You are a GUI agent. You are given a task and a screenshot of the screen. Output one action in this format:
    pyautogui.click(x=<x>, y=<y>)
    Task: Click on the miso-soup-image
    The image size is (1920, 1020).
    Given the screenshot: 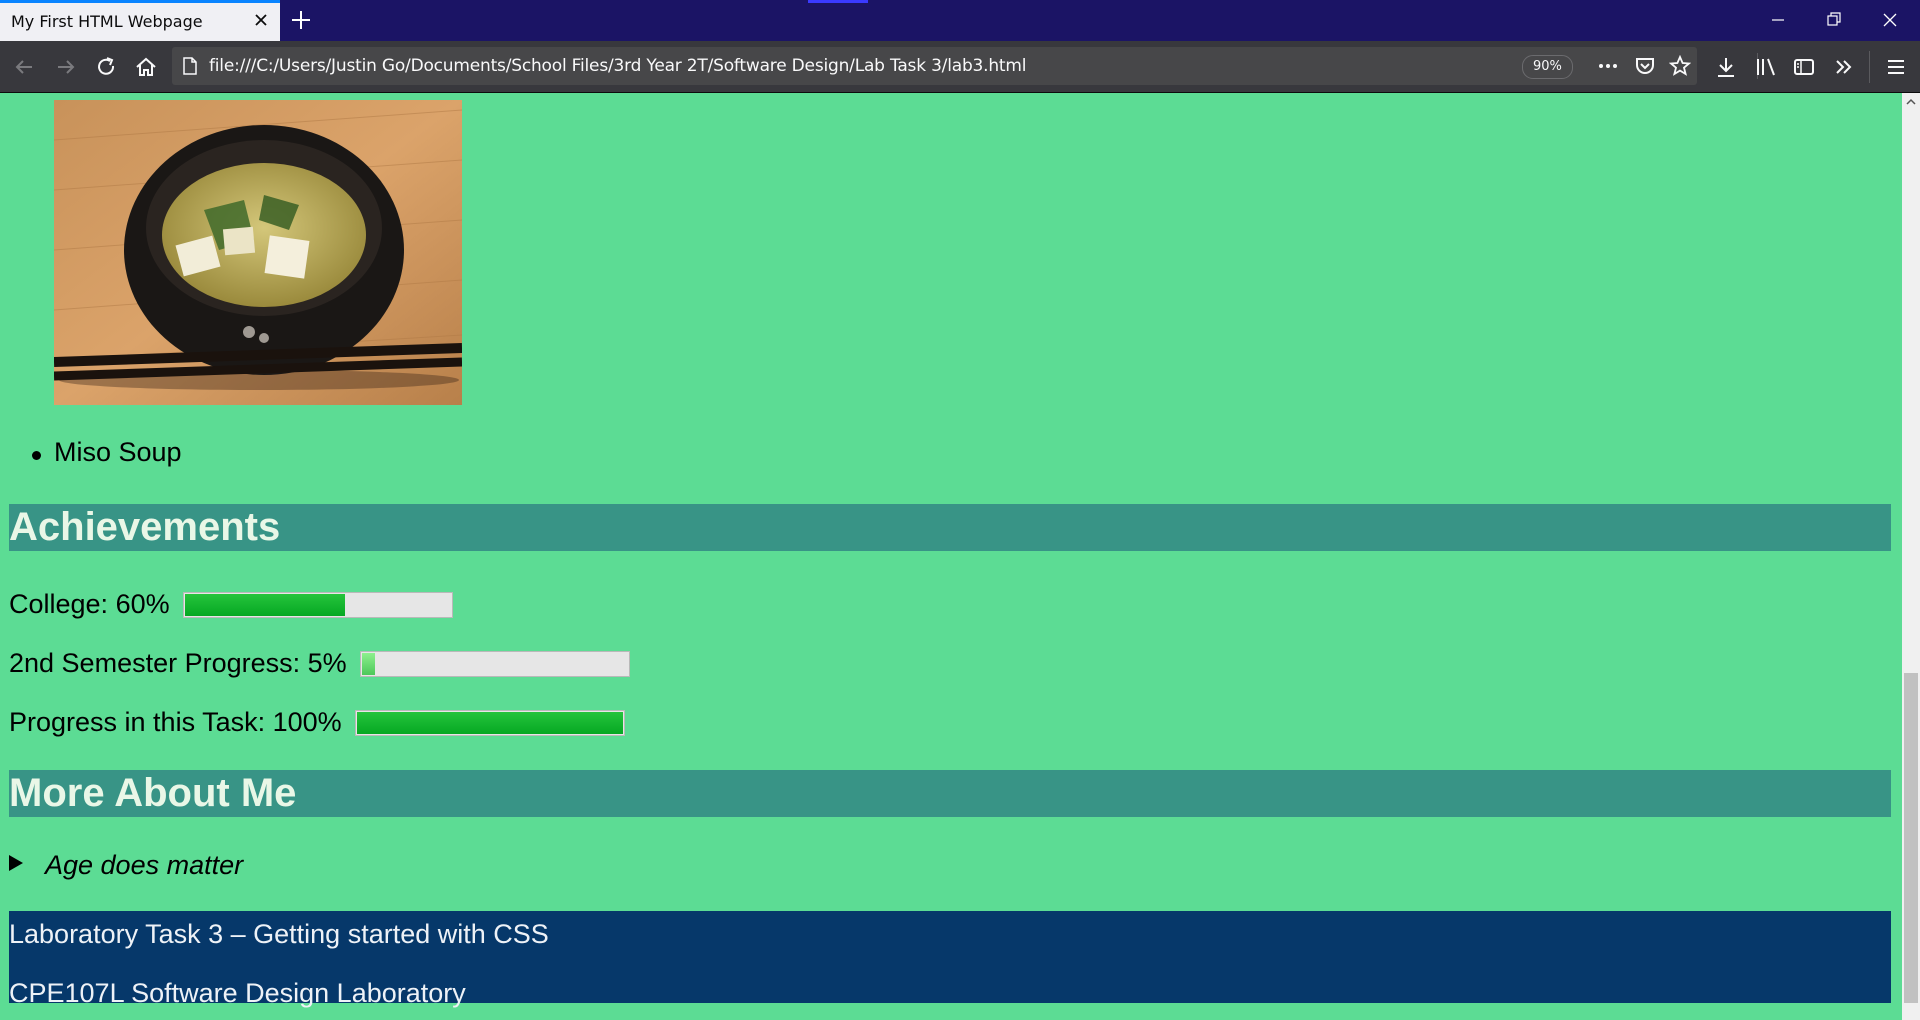 What is the action you would take?
    pyautogui.click(x=258, y=252)
    